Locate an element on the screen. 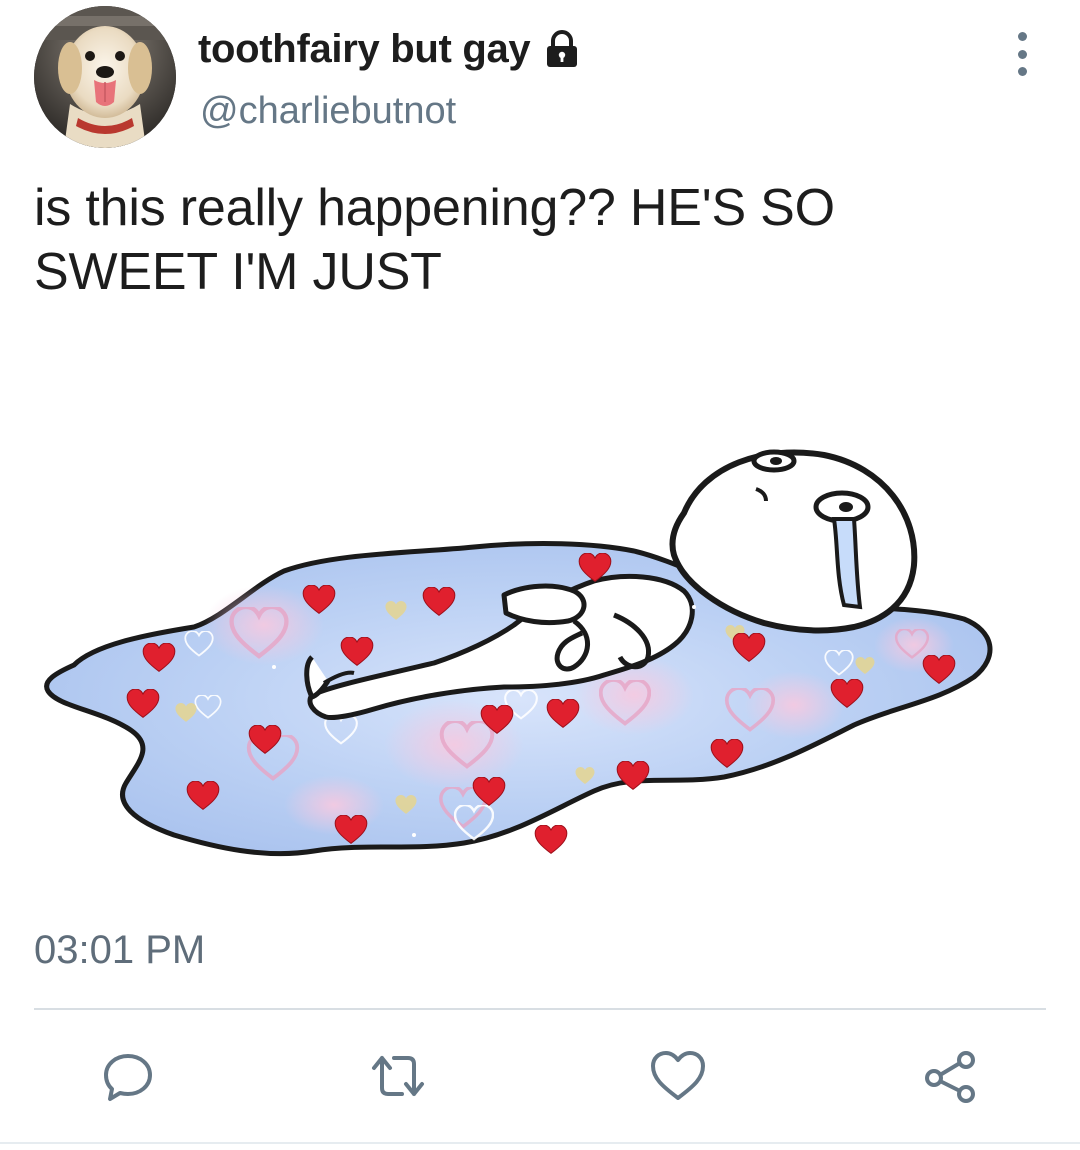 Image resolution: width=1080 pixels, height=1150 pixels. share-icon is located at coordinates (950, 1077).